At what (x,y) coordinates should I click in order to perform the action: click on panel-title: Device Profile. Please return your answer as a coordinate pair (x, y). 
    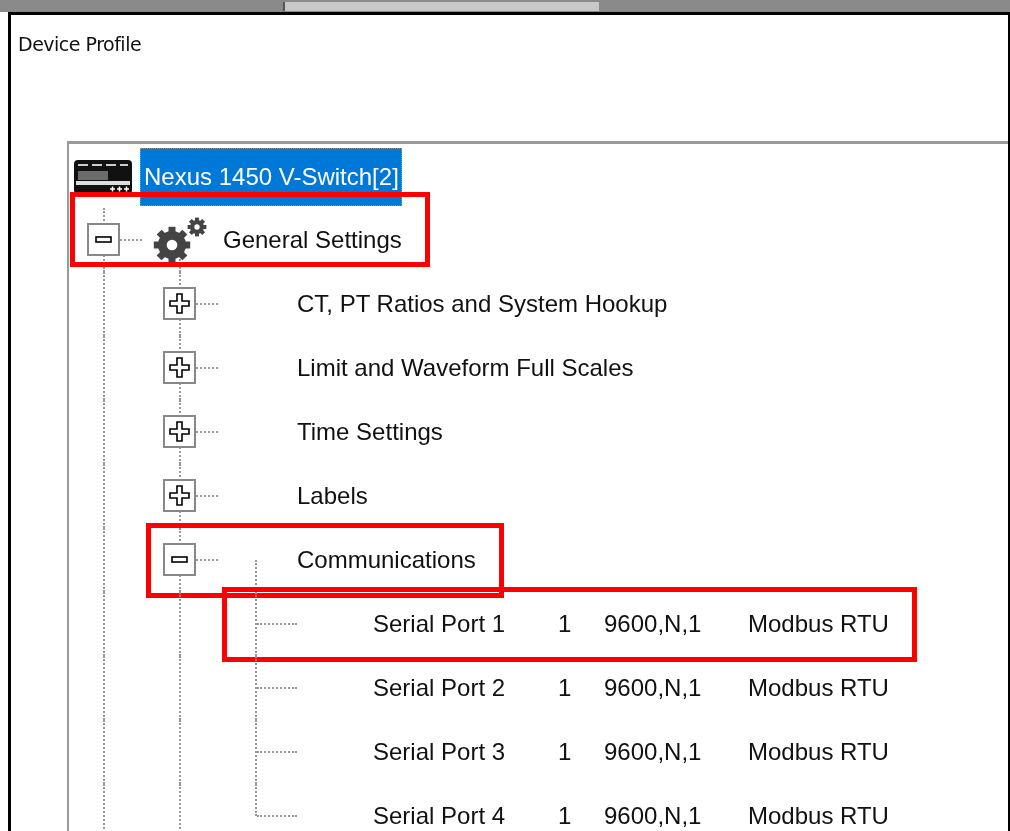
    Looking at the image, I should click on (79, 44).